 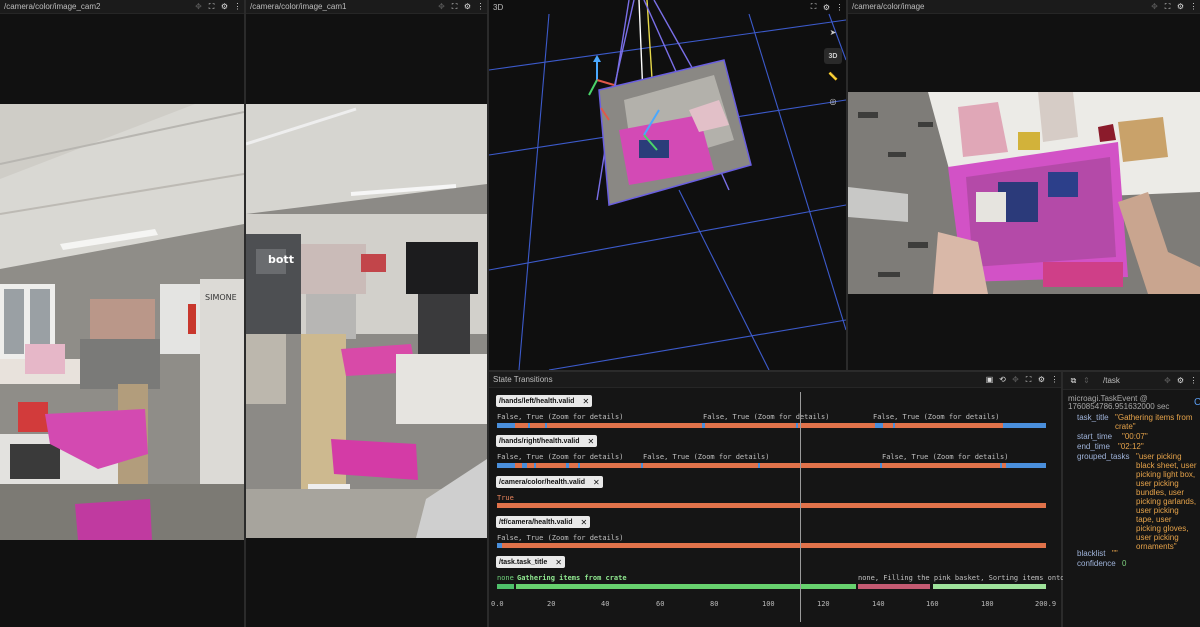 What do you see at coordinates (523, 562) in the screenshot?
I see `topic-label: /task.task_title` at bounding box center [523, 562].